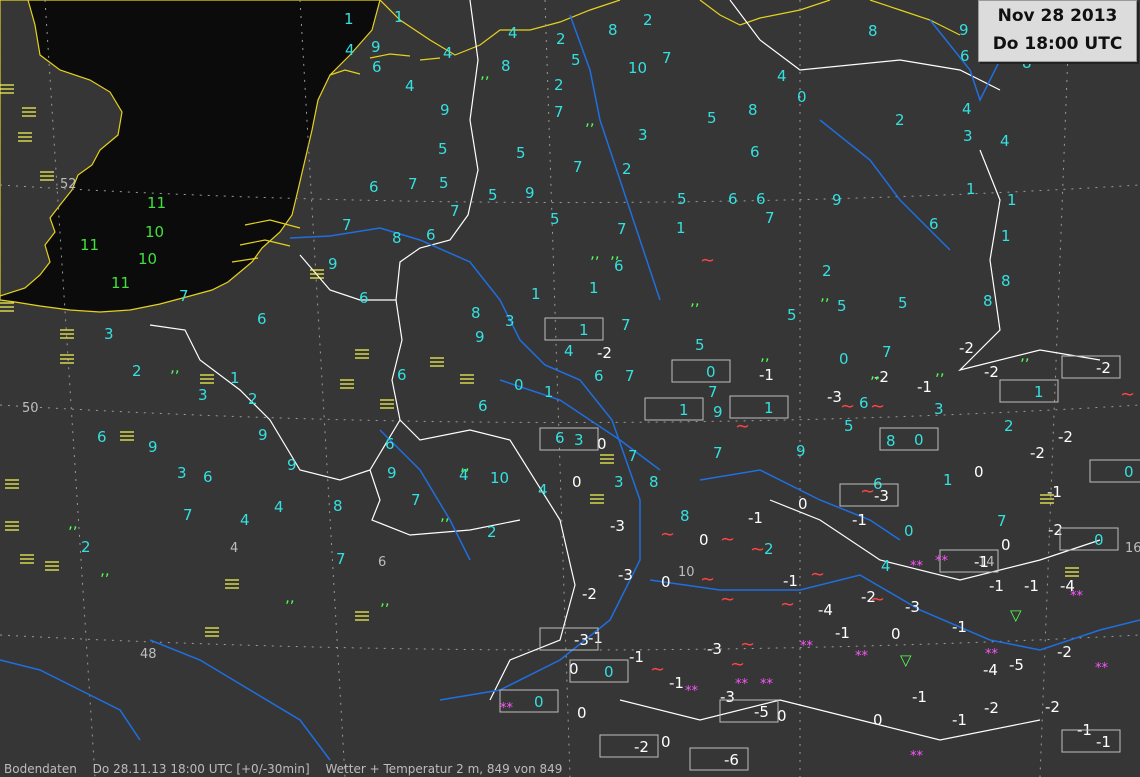 The width and height of the screenshot is (1140, 777). What do you see at coordinates (731, 760) in the screenshot?
I see `boxed-temperature: -6` at bounding box center [731, 760].